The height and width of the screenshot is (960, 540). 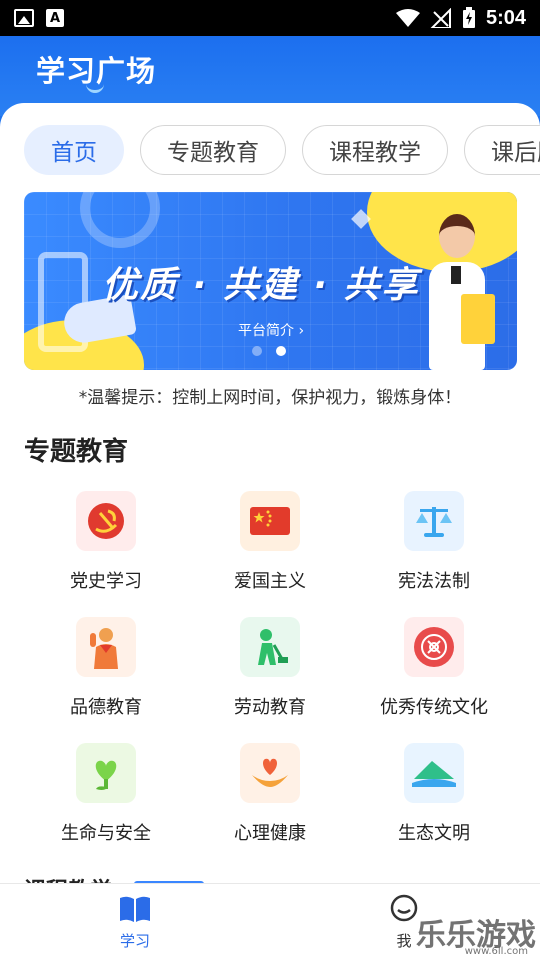 I want to click on topic-traditional-culture: 优秀传统文化, so click(x=434, y=668).